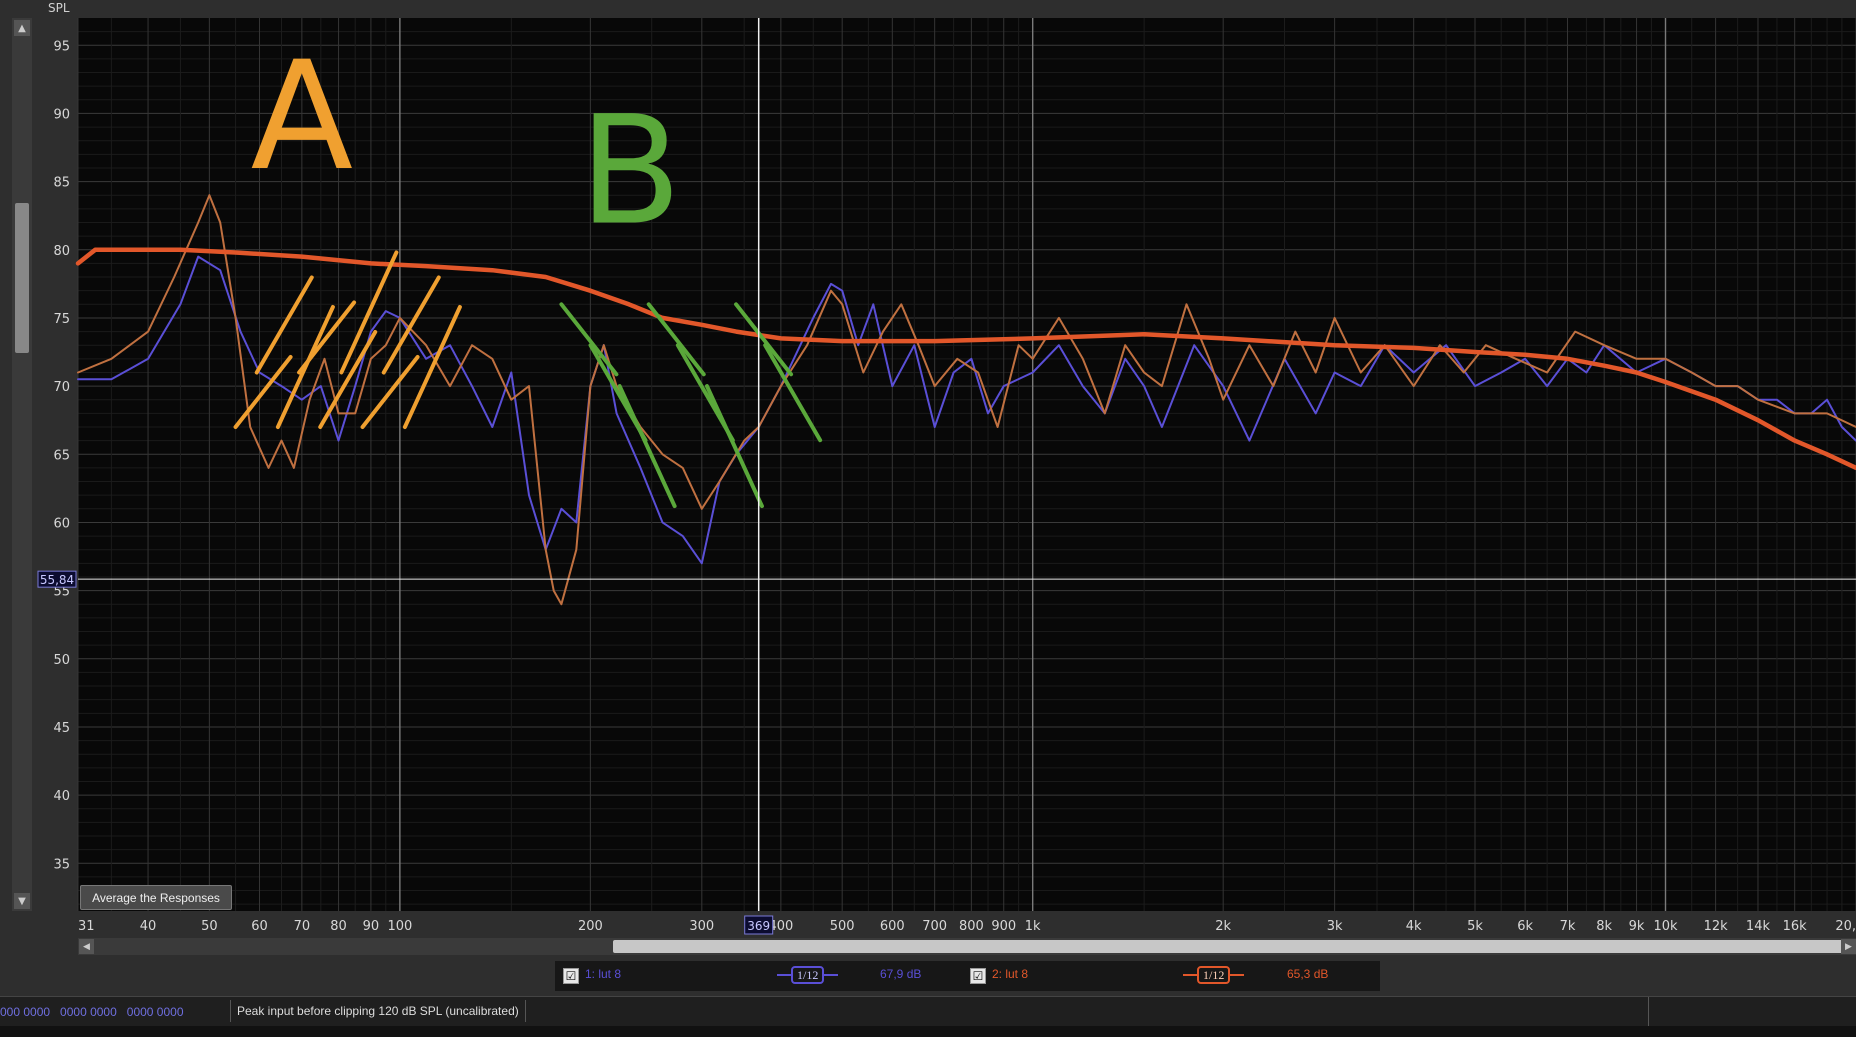 Image resolution: width=1856 pixels, height=1037 pixels. Describe the element at coordinates (971, 926) in the screenshot. I see `x-tick-label: 800` at that location.